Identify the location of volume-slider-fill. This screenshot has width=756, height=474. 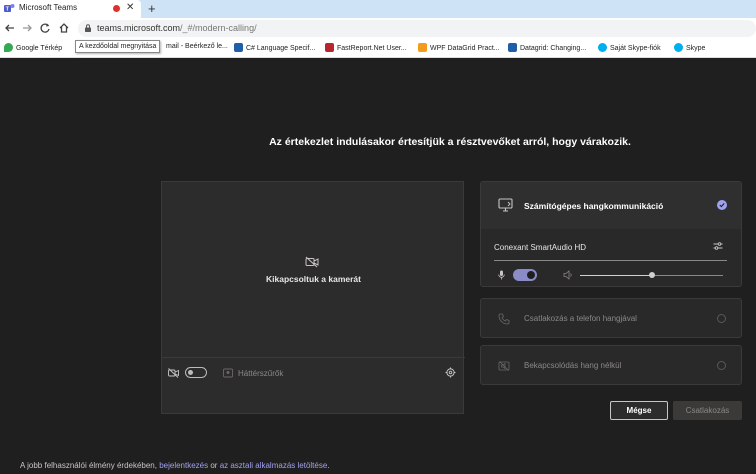
(616, 275).